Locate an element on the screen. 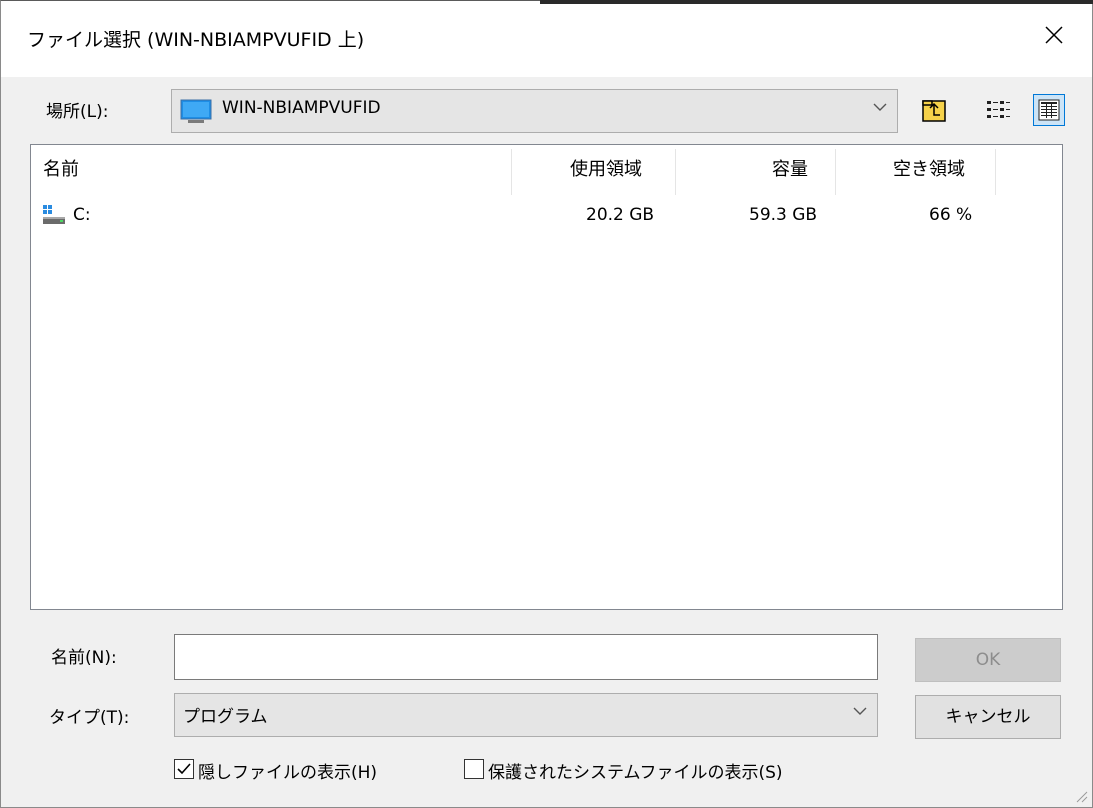 This screenshot has width=1093, height=808. details-view-icon is located at coordinates (1049, 110).